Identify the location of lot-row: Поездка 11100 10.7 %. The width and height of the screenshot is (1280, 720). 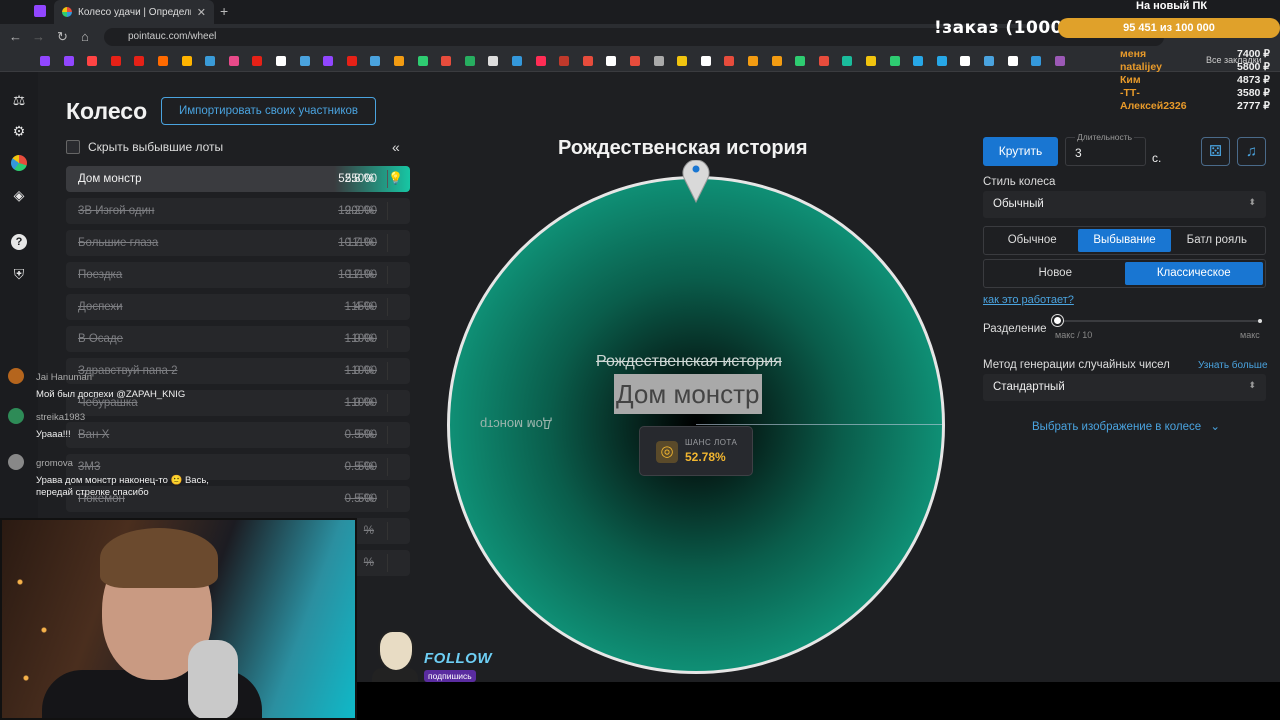
(238, 275).